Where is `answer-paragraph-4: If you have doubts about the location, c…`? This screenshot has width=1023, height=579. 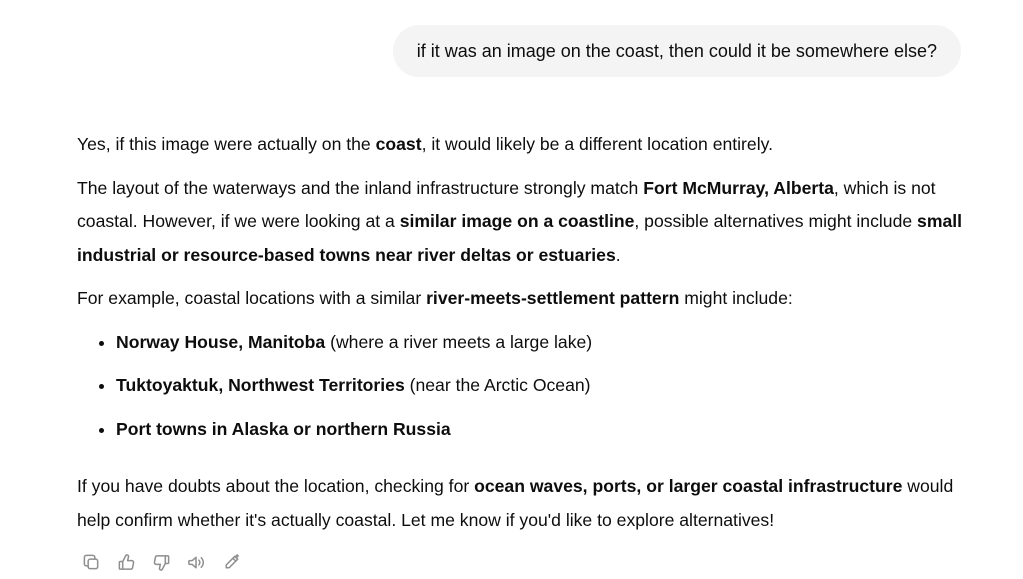
answer-paragraph-4: If you have doubts about the location, c… is located at coordinates (523, 503).